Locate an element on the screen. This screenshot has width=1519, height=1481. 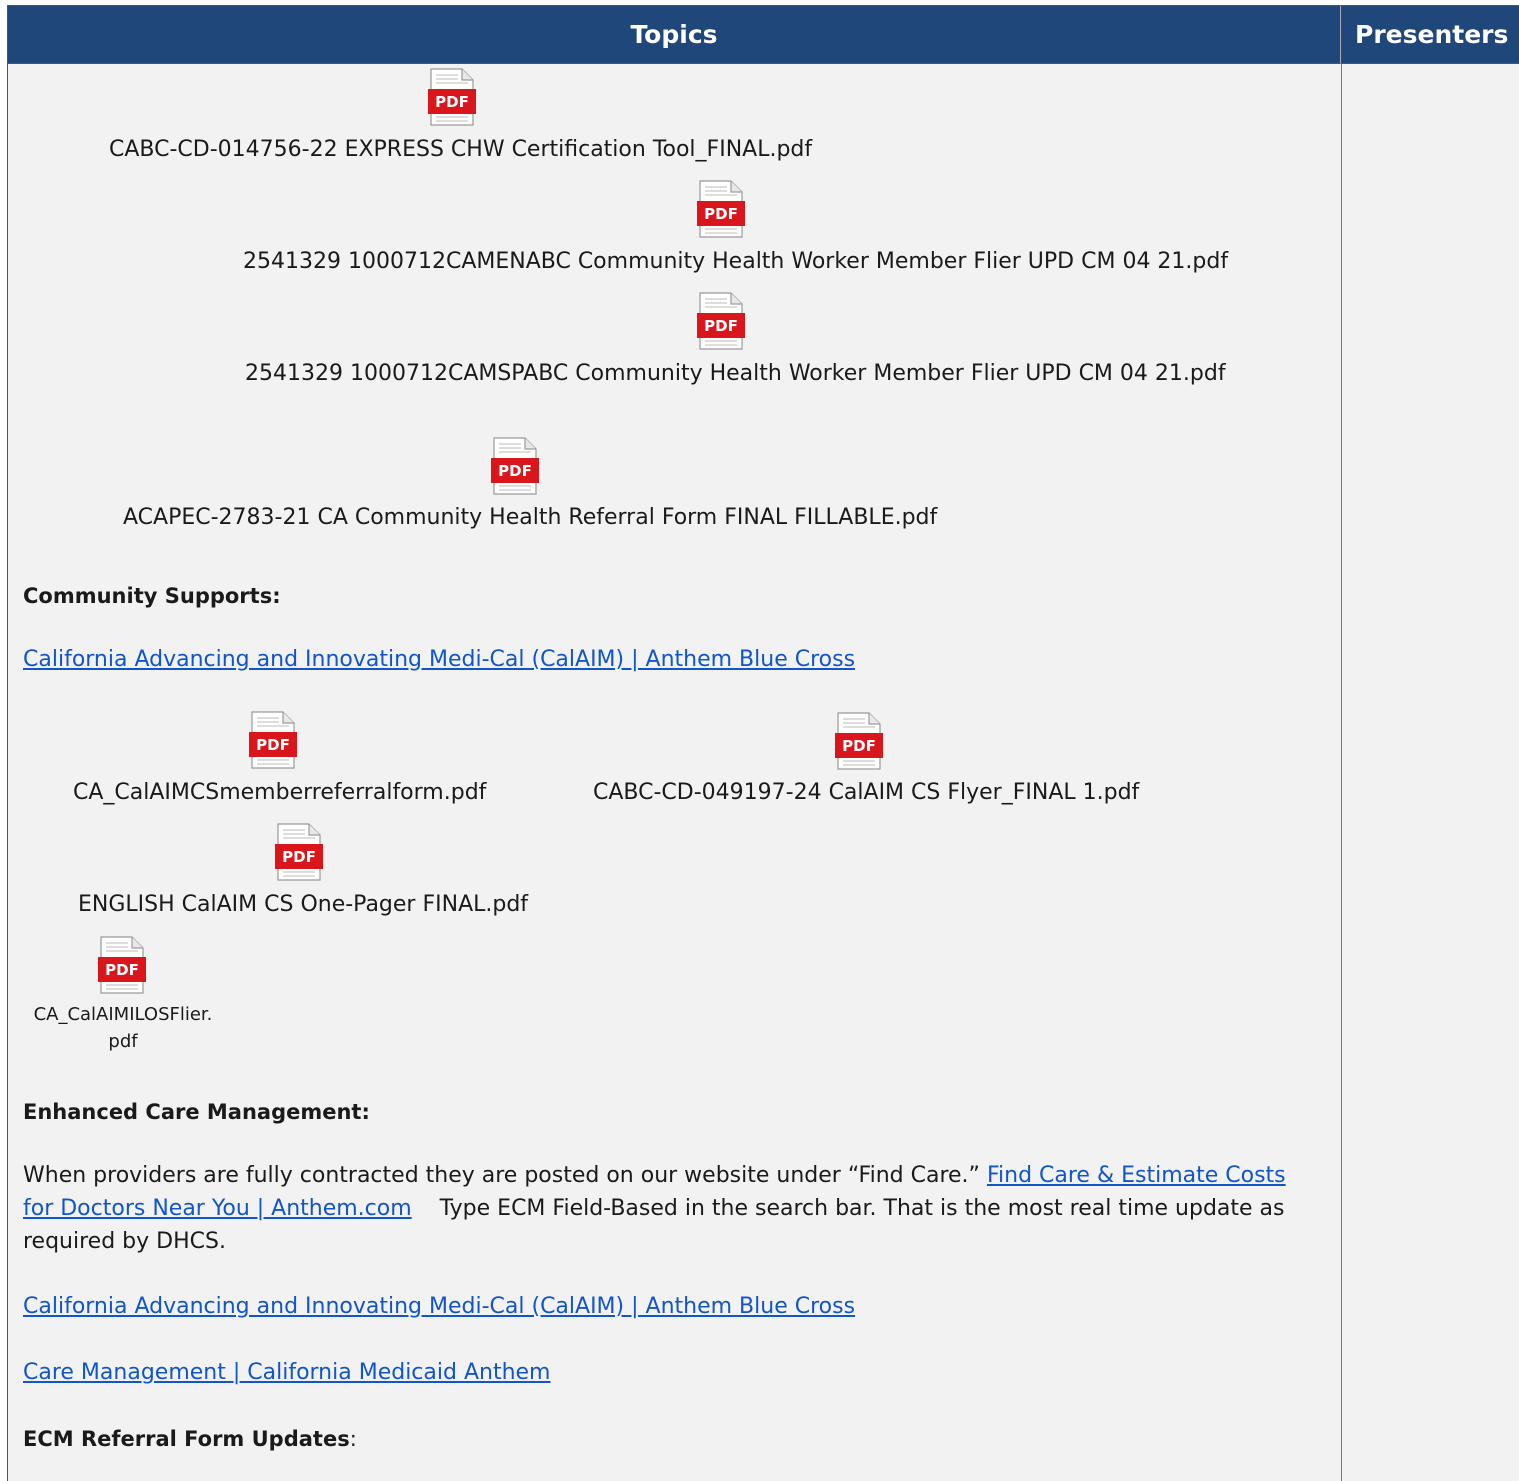
ecm-referral-colon: : is located at coordinates (353, 1439).